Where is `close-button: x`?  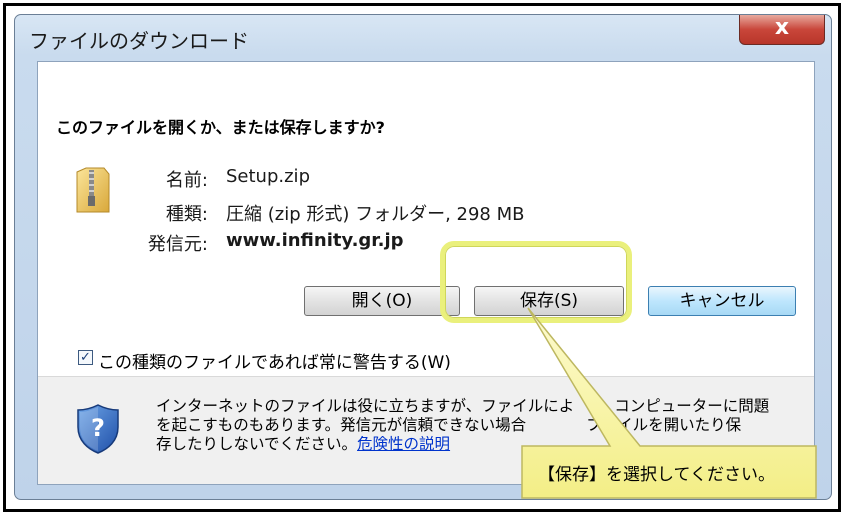
close-button: x is located at coordinates (782, 30).